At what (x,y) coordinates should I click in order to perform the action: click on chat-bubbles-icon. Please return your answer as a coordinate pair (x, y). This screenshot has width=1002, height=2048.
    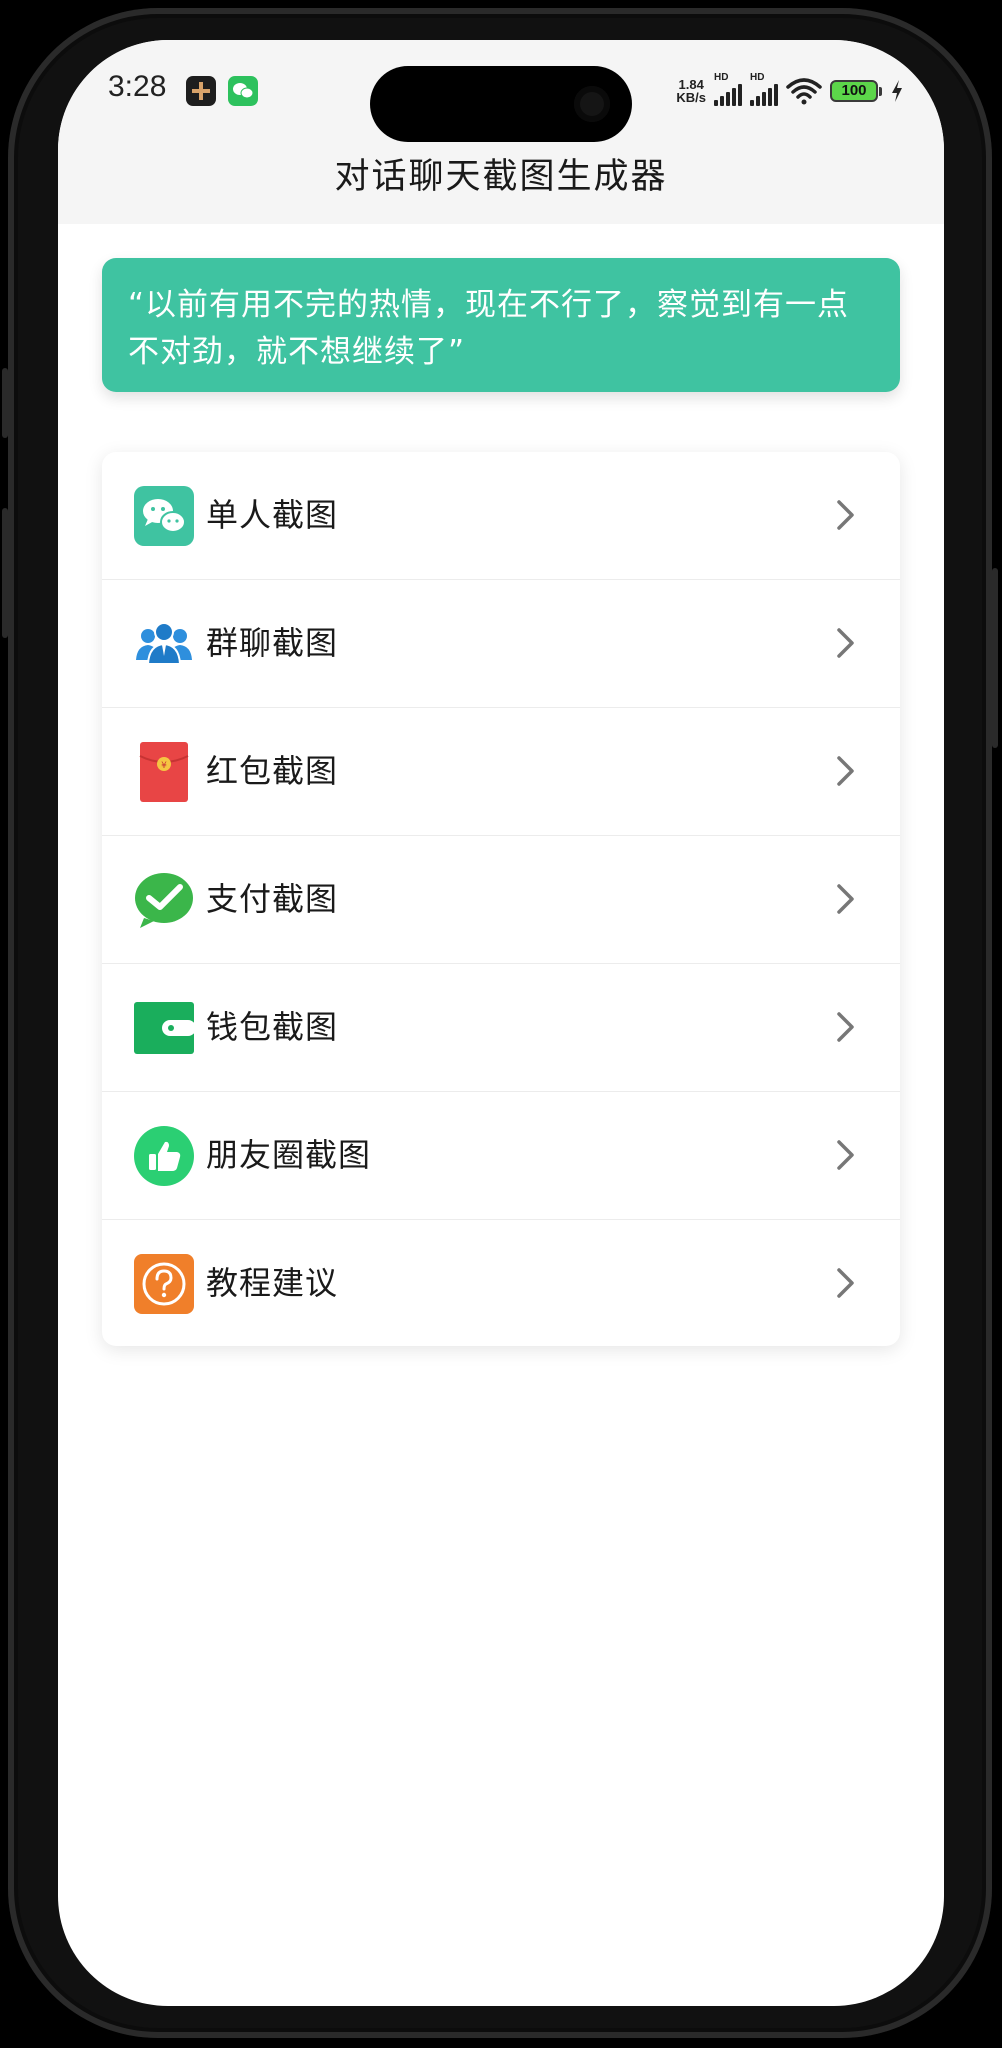
    Looking at the image, I should click on (164, 516).